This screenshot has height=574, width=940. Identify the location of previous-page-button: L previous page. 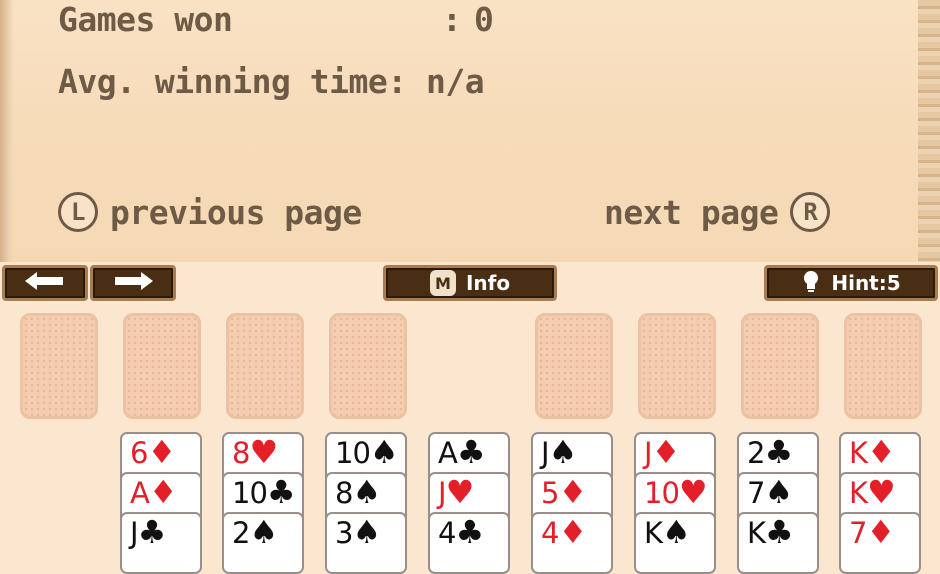
(210, 212).